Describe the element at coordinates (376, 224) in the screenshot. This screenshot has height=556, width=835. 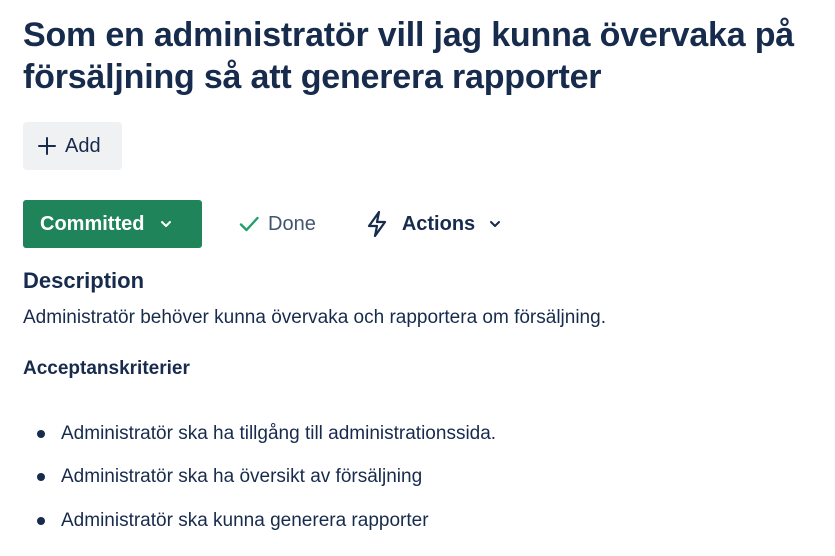
I see `lightning-bolt-icon` at that location.